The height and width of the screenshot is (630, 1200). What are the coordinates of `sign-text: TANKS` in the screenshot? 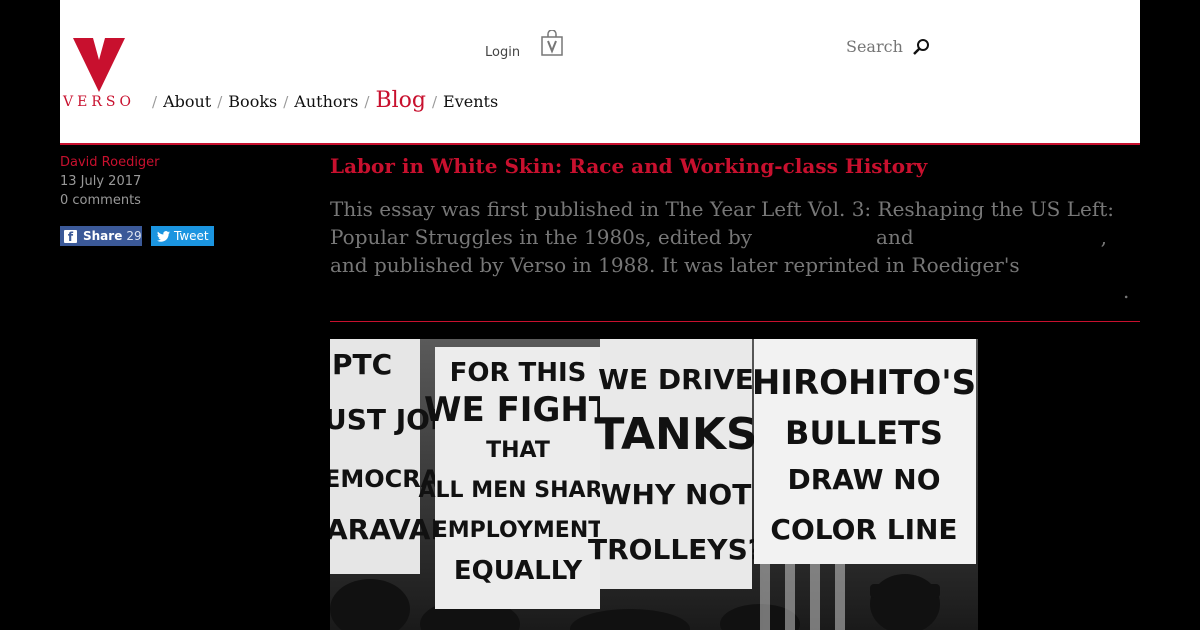 It's located at (675, 434).